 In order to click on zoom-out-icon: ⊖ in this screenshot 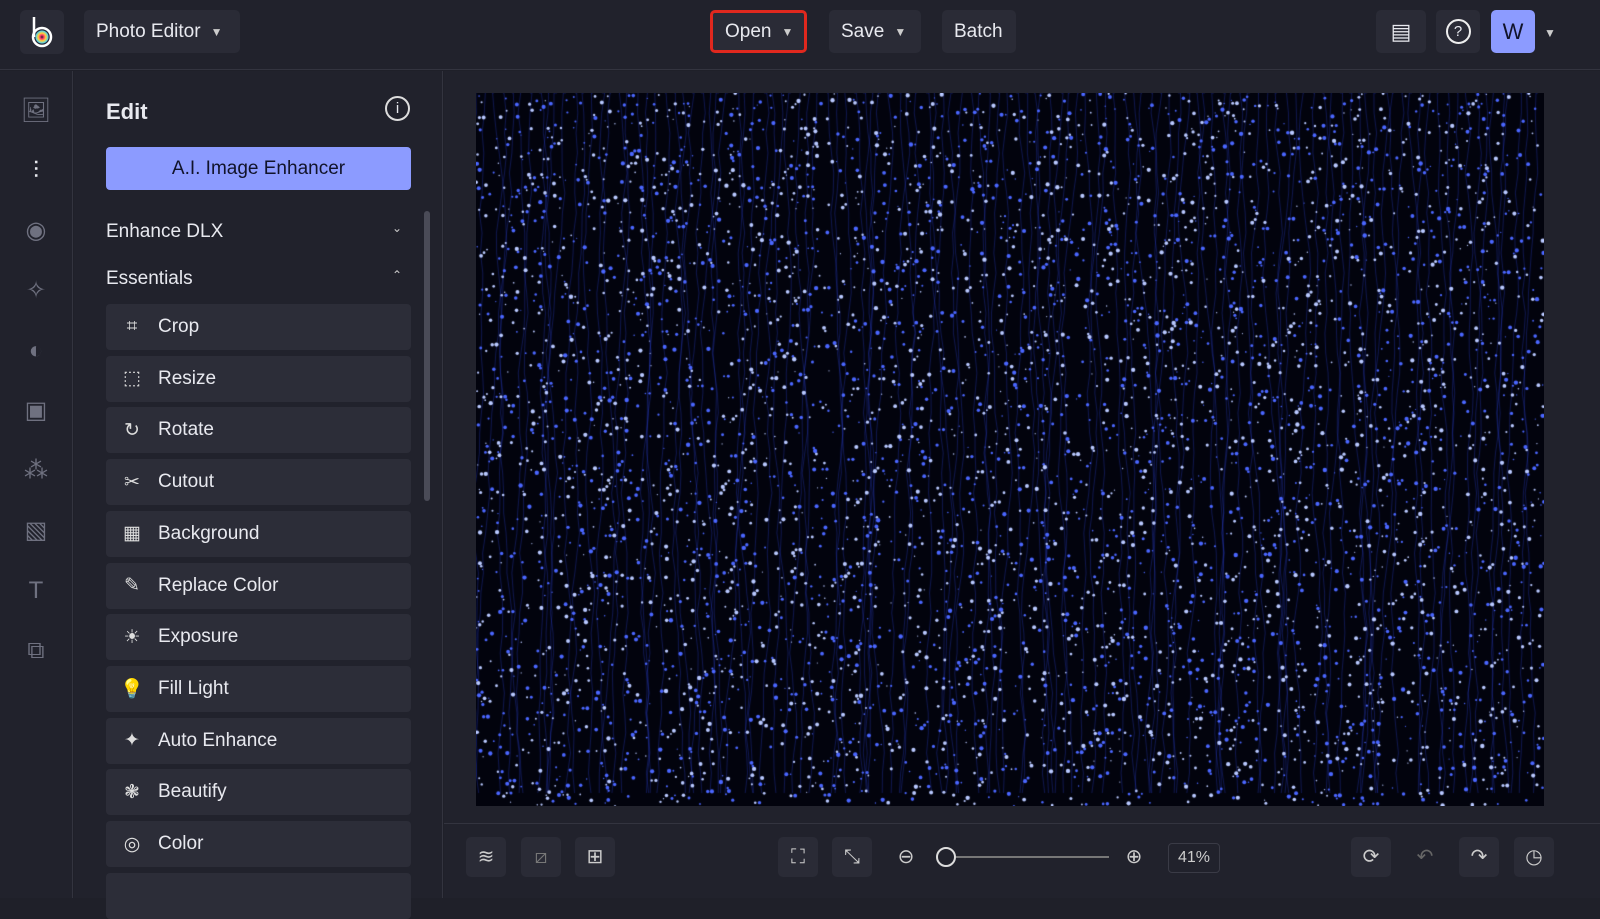, I will do `click(906, 857)`.